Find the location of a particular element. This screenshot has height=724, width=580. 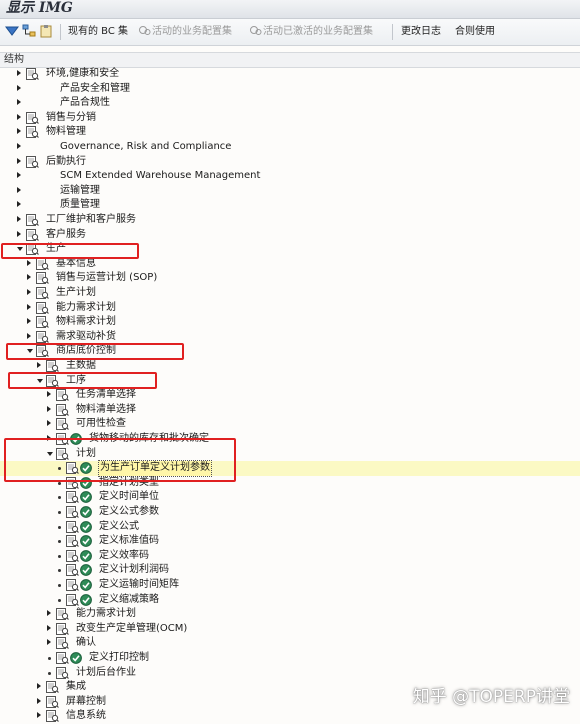

tree-node: SCM Extended Warehouse Management is located at coordinates (290, 176).